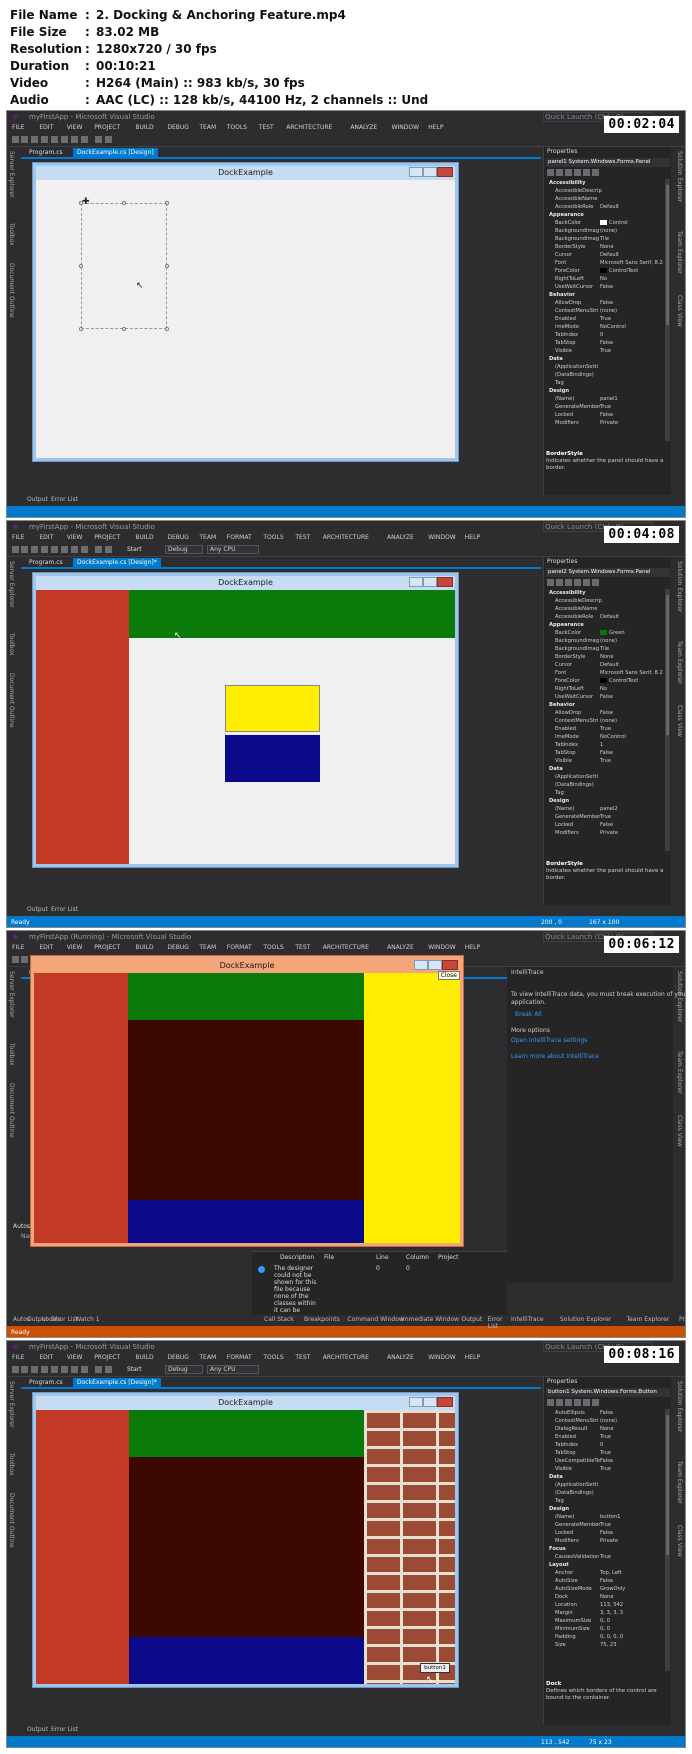  Describe the element at coordinates (632, 1525) in the screenshot. I see `property-value: True` at that location.